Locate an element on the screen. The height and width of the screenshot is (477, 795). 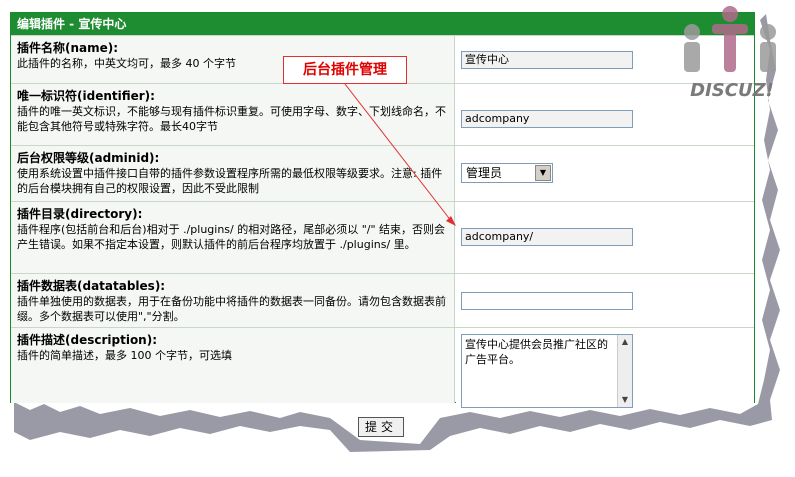
submit-button: 提交 is located at coordinates (381, 427).